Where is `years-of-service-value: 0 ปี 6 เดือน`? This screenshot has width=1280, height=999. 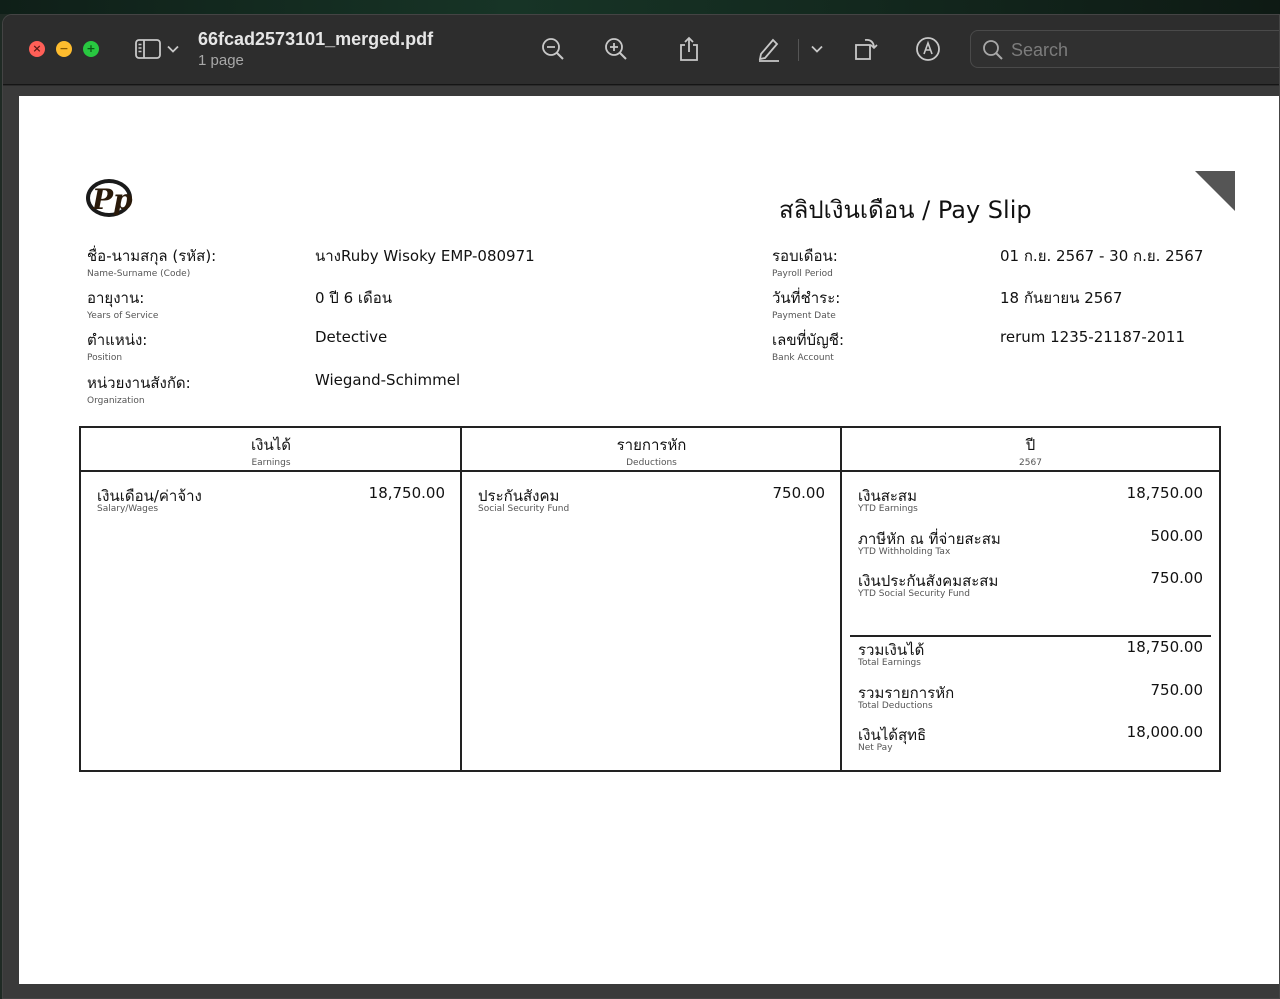
years-of-service-value: 0 ปี 6 เดือน is located at coordinates (354, 298).